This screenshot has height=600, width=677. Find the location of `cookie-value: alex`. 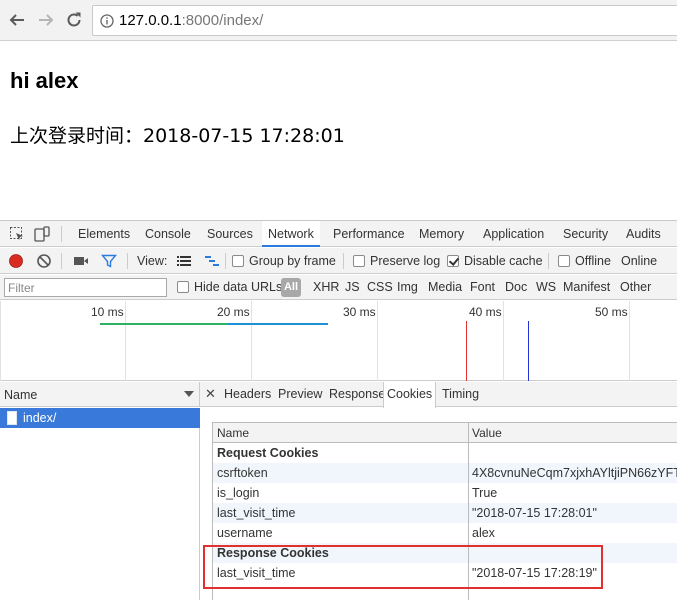

cookie-value: alex is located at coordinates (483, 533).